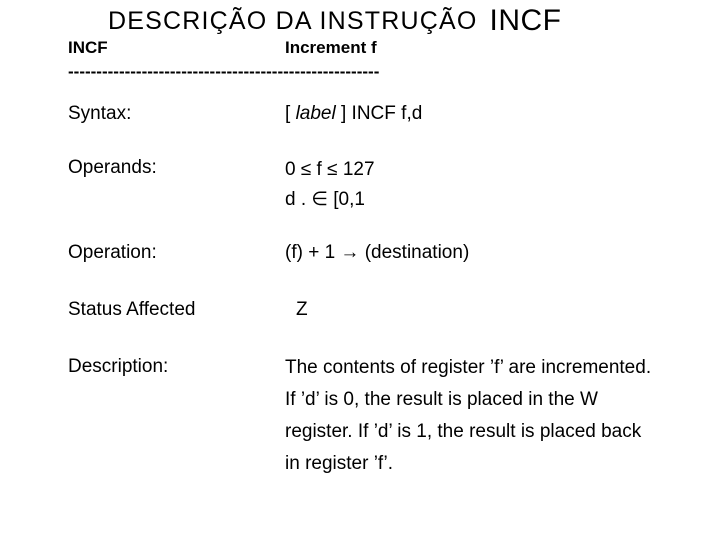  Describe the element at coordinates (118, 366) in the screenshot. I see `row-label-description: Description:` at that location.